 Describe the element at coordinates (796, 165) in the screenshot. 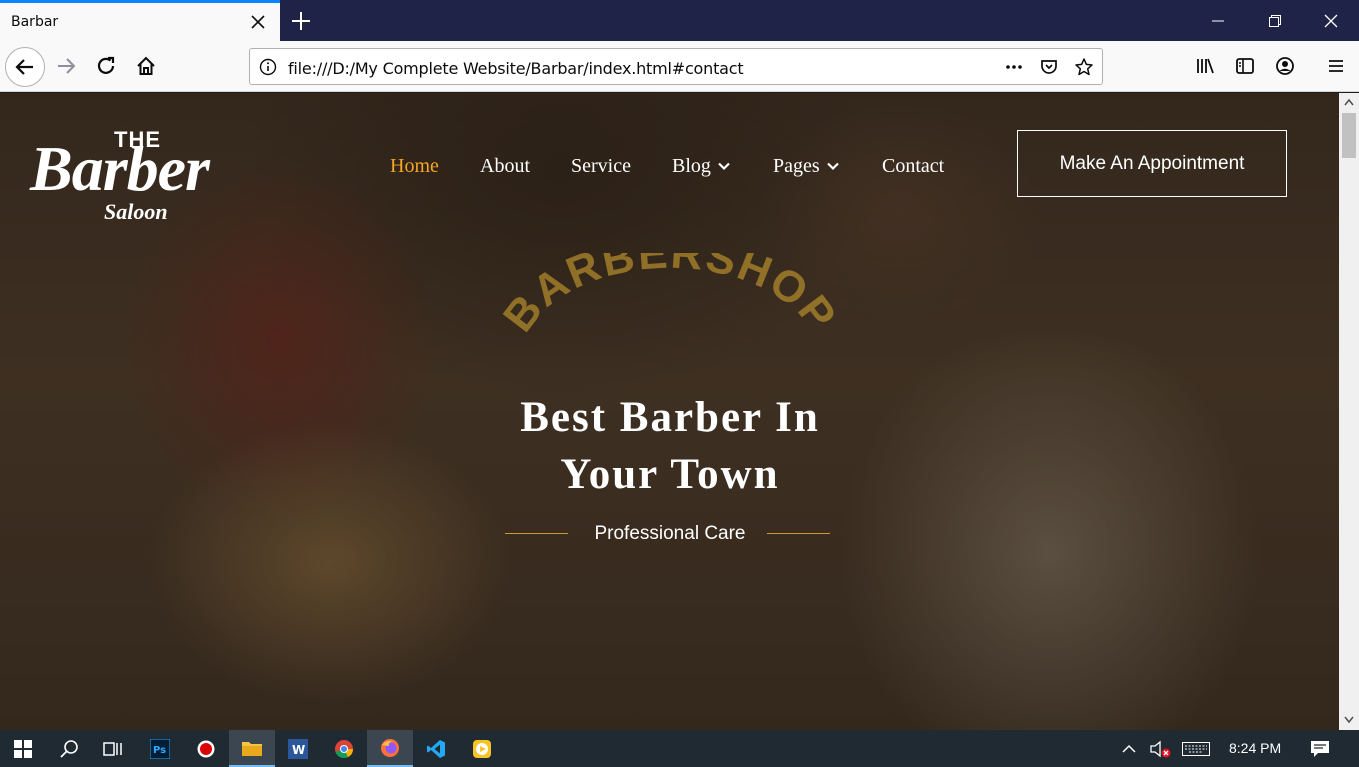

I see `nav-pages-label: Pages` at that location.